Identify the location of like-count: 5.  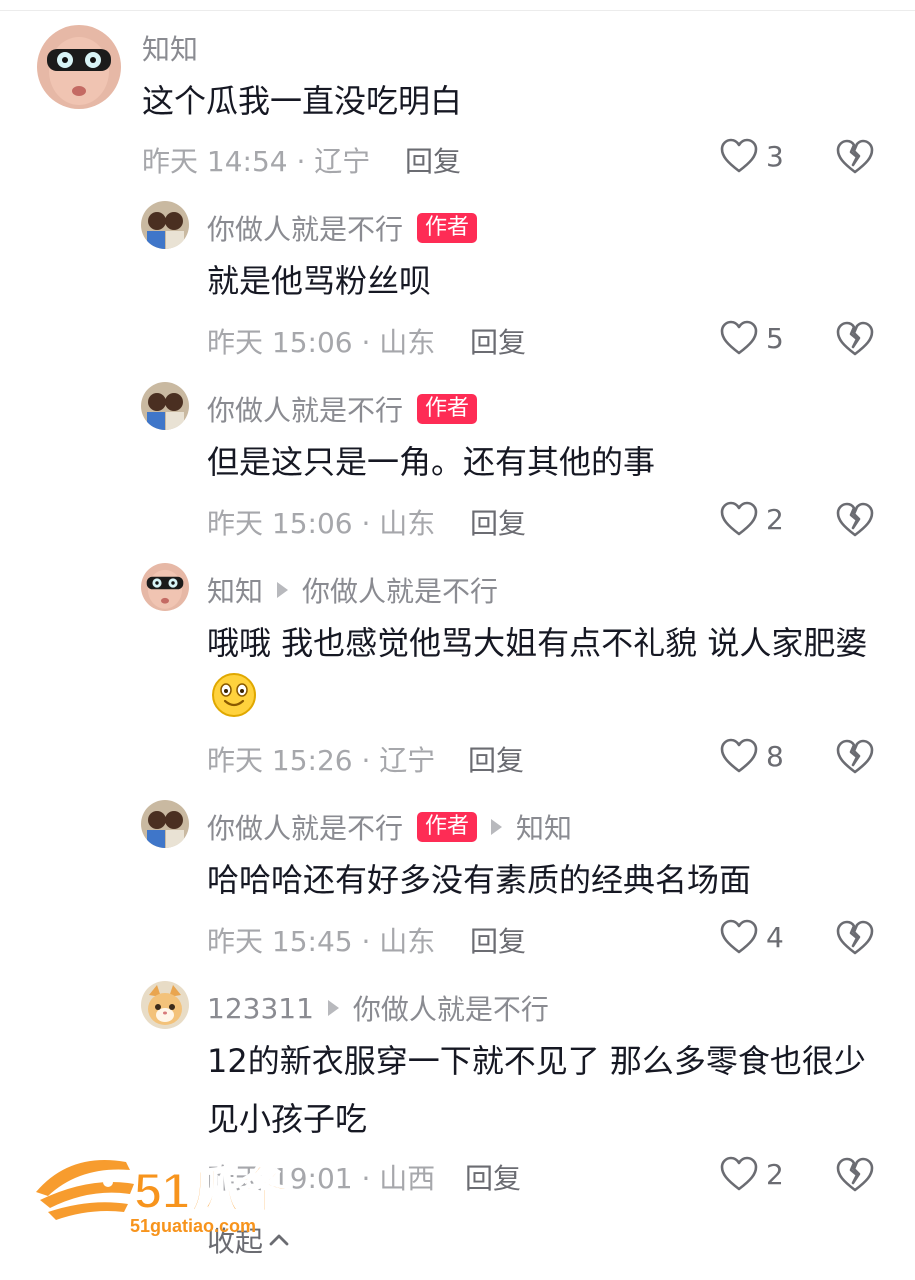
(775, 338).